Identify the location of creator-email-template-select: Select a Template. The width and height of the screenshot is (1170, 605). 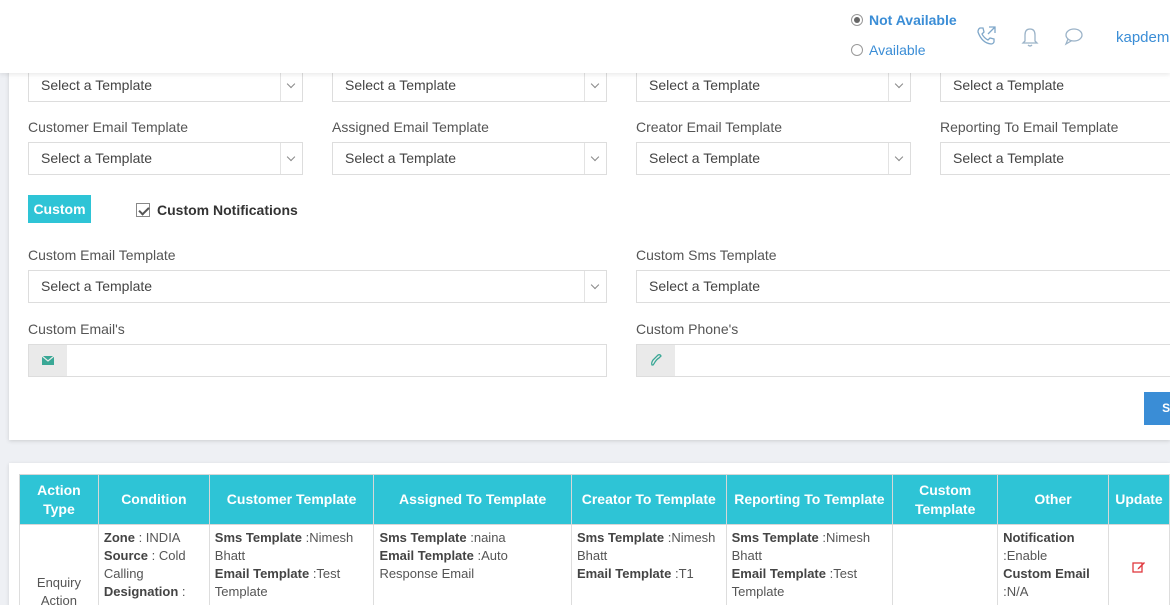
(773, 158).